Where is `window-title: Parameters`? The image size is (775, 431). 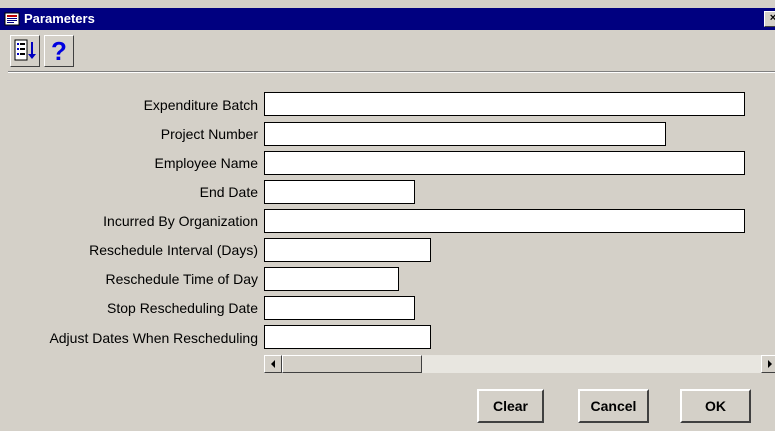
window-title: Parameters is located at coordinates (59, 18).